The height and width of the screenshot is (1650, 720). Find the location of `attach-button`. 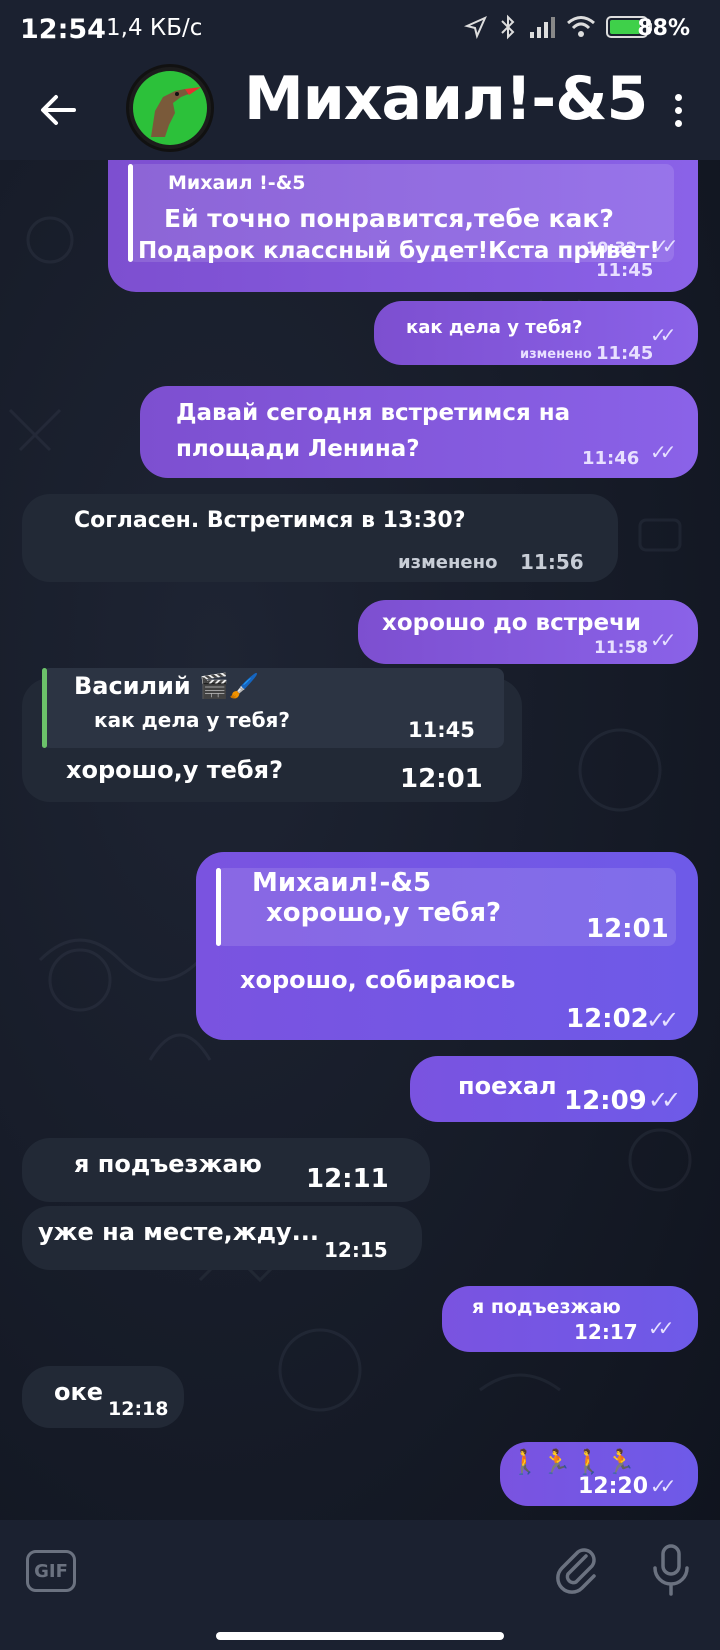

attach-button is located at coordinates (577, 1569).